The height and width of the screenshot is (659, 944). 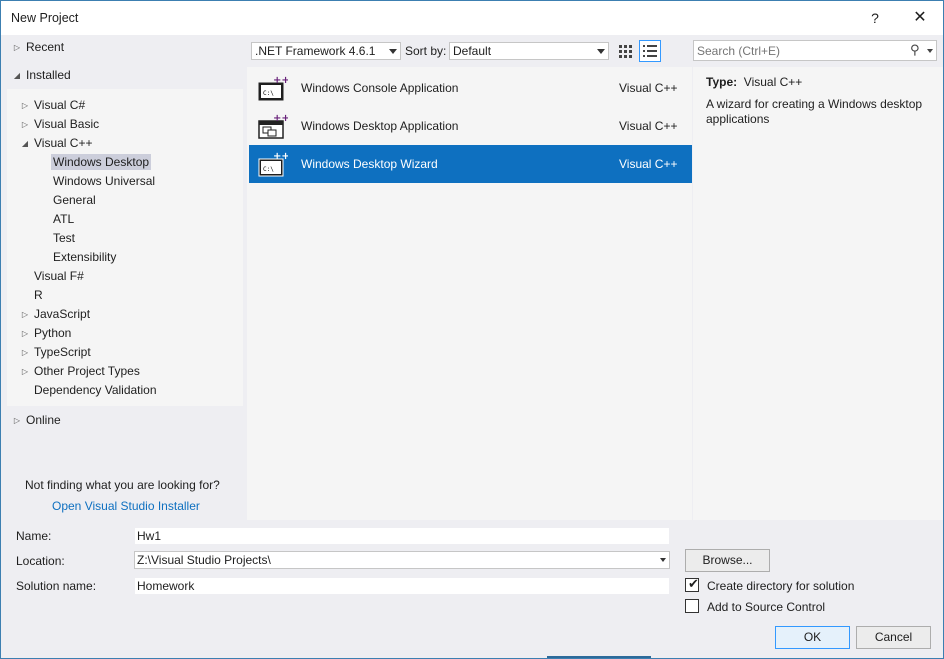 What do you see at coordinates (692, 606) in the screenshot?
I see `source-control-checkbox` at bounding box center [692, 606].